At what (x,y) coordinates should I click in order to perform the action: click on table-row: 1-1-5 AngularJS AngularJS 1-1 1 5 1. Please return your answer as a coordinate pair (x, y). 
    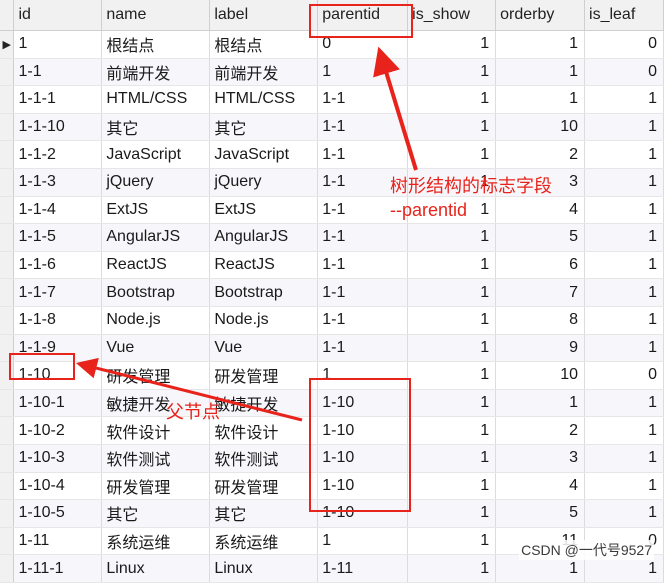
    Looking at the image, I should click on (332, 237).